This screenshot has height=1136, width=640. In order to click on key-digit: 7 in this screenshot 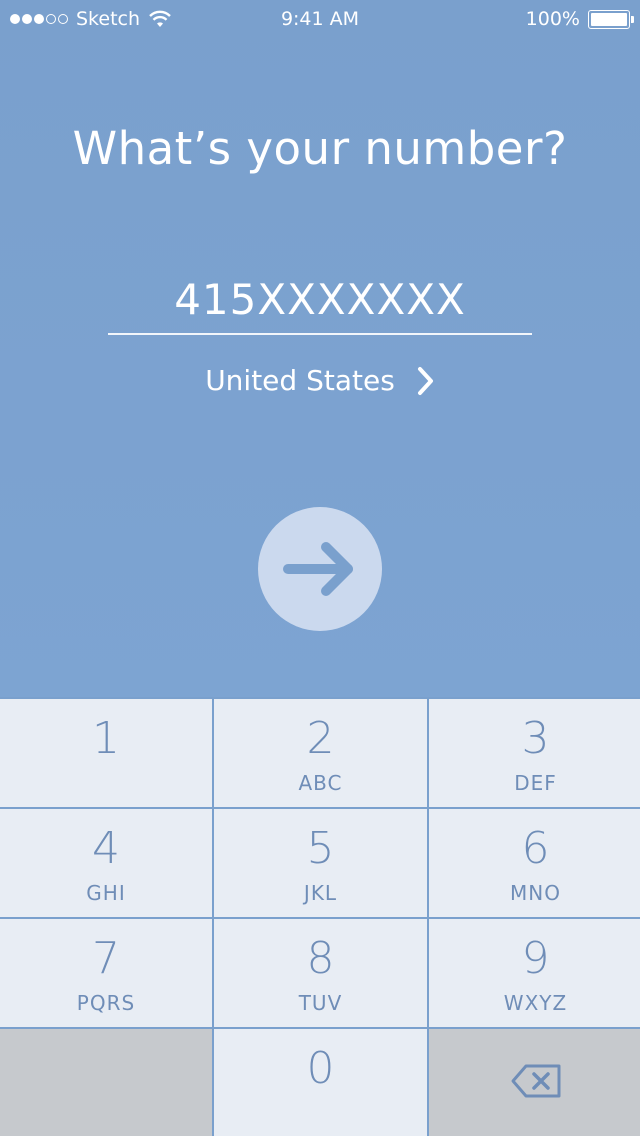, I will do `click(106, 958)`.